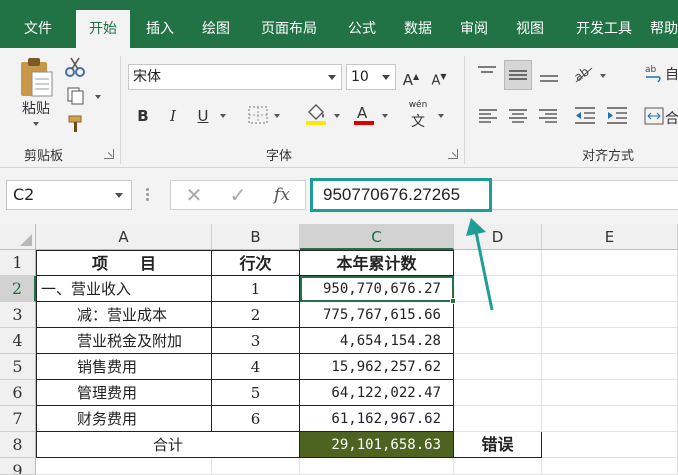 This screenshot has width=678, height=475. What do you see at coordinates (256, 315) in the screenshot?
I see `cell-b3: 2` at bounding box center [256, 315].